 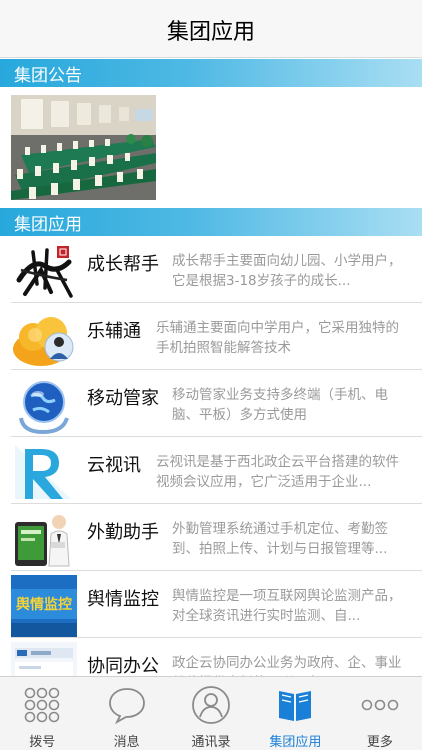 I want to click on book-icon, so click(x=295, y=705).